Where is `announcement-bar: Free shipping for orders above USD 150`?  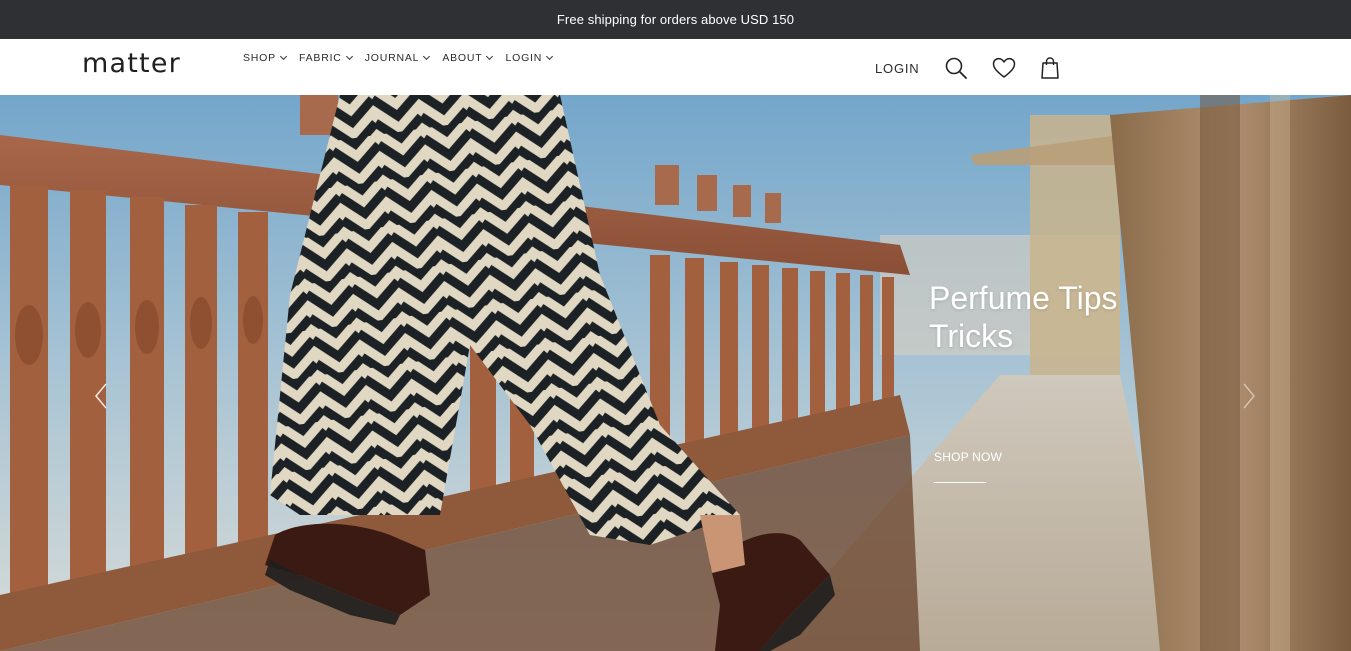 announcement-bar: Free shipping for orders above USD 150 is located at coordinates (675, 19).